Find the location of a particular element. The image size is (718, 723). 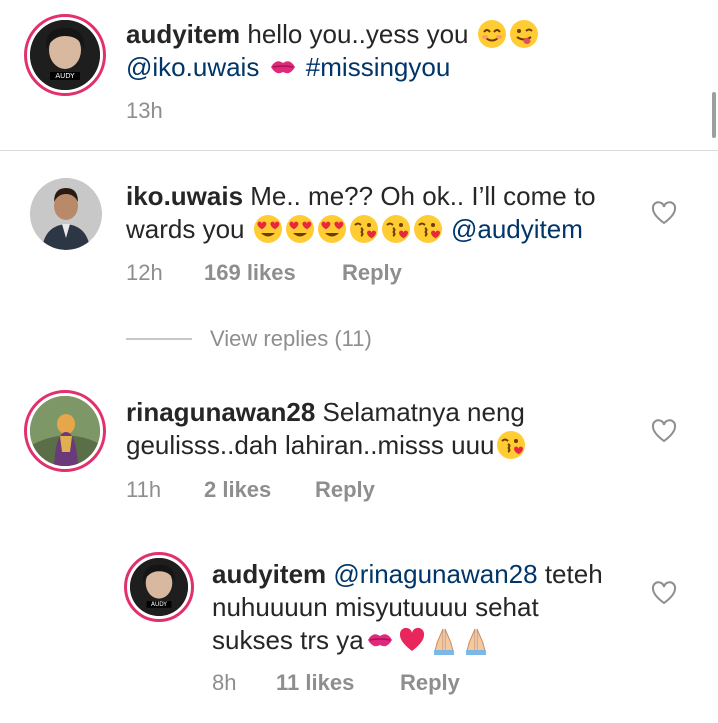

caption-username: audyitem is located at coordinates (183, 34).